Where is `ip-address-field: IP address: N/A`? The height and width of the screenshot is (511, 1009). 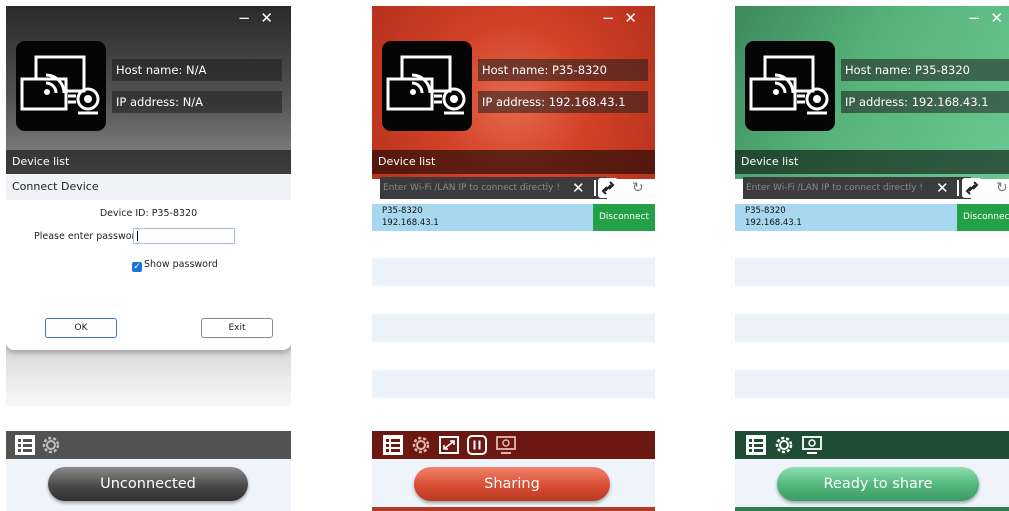
ip-address-field: IP address: N/A is located at coordinates (197, 102).